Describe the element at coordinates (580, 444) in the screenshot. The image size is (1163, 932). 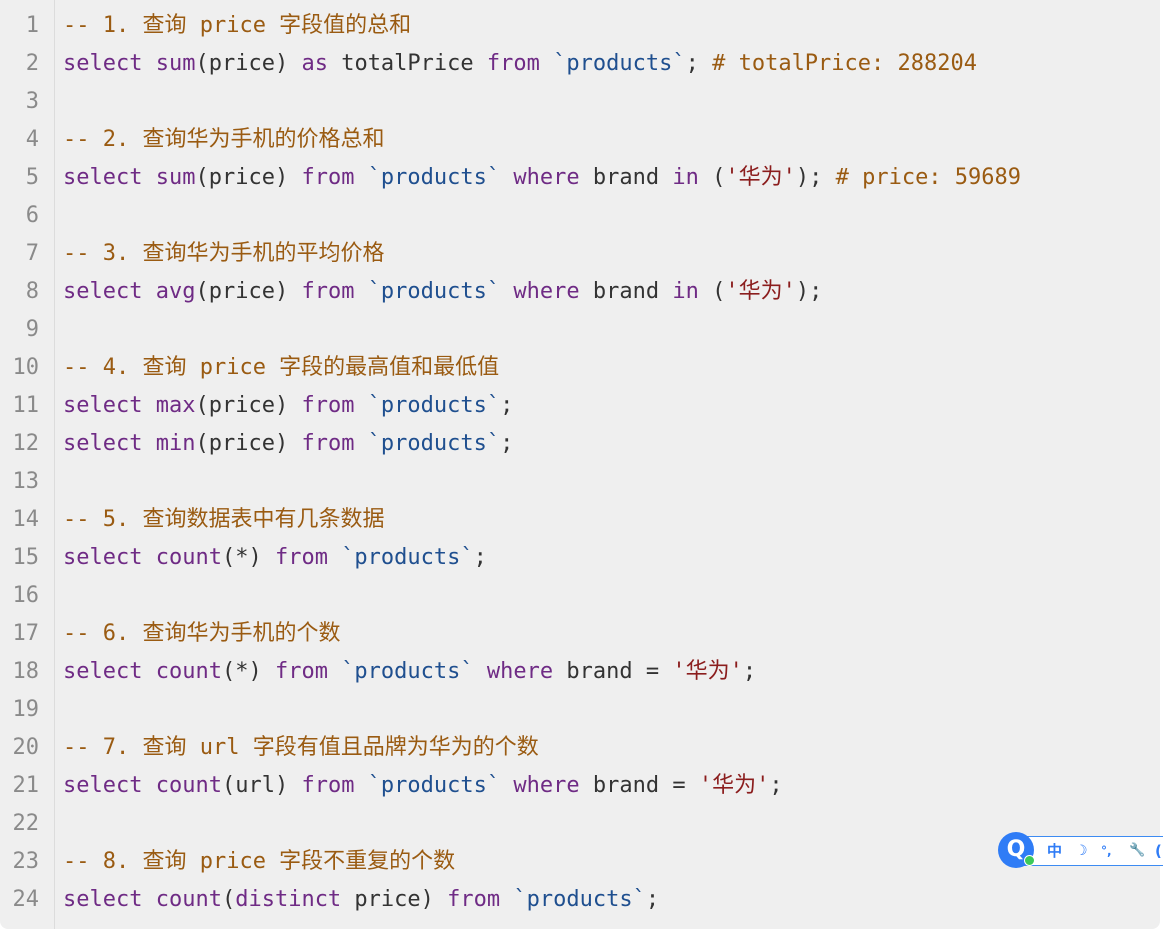
I see `code-line: 12 select min(price) from `products`;` at that location.